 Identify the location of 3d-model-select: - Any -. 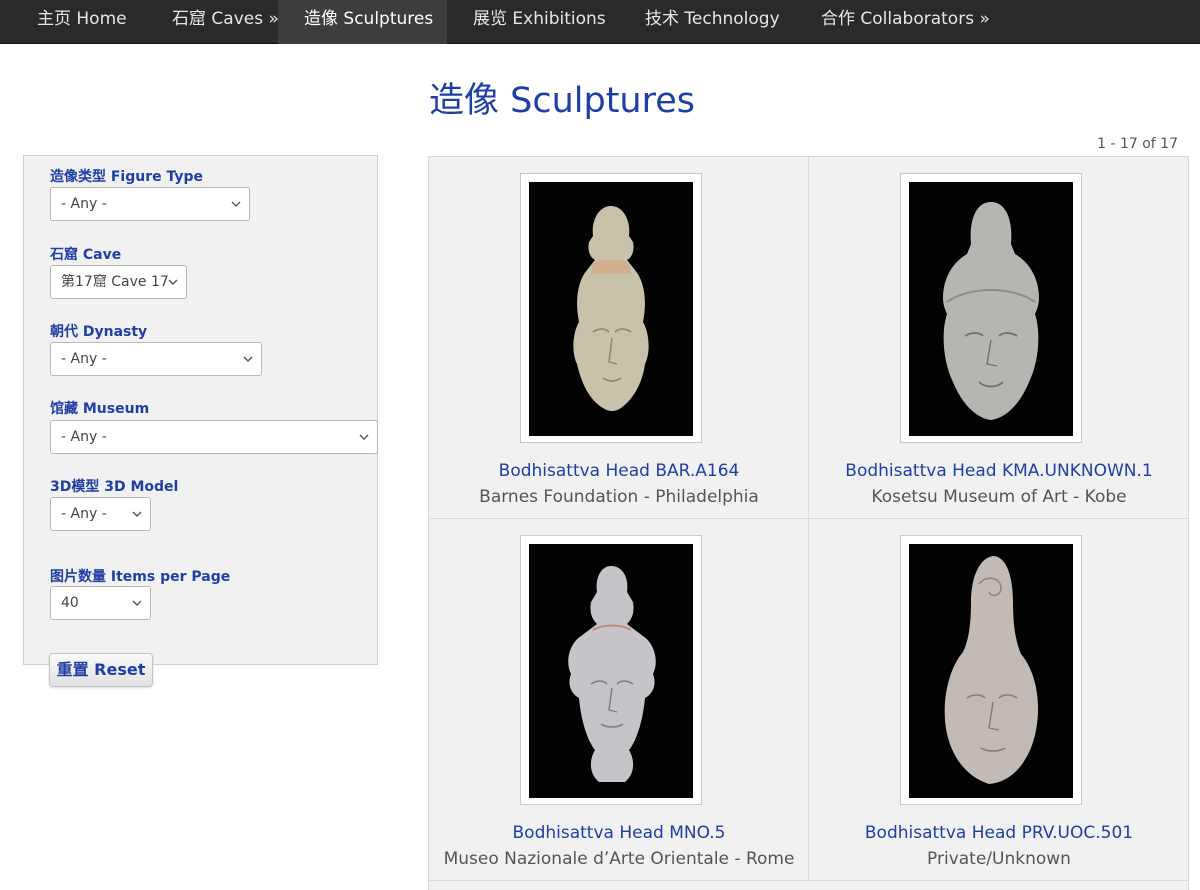
(100, 514).